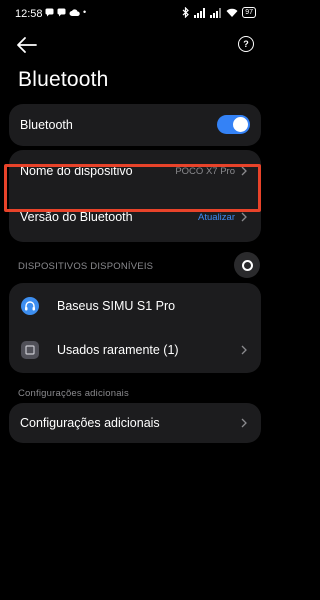 Image resolution: width=320 pixels, height=600 pixels. Describe the element at coordinates (247, 265) in the screenshot. I see `refresh-scan-button` at that location.